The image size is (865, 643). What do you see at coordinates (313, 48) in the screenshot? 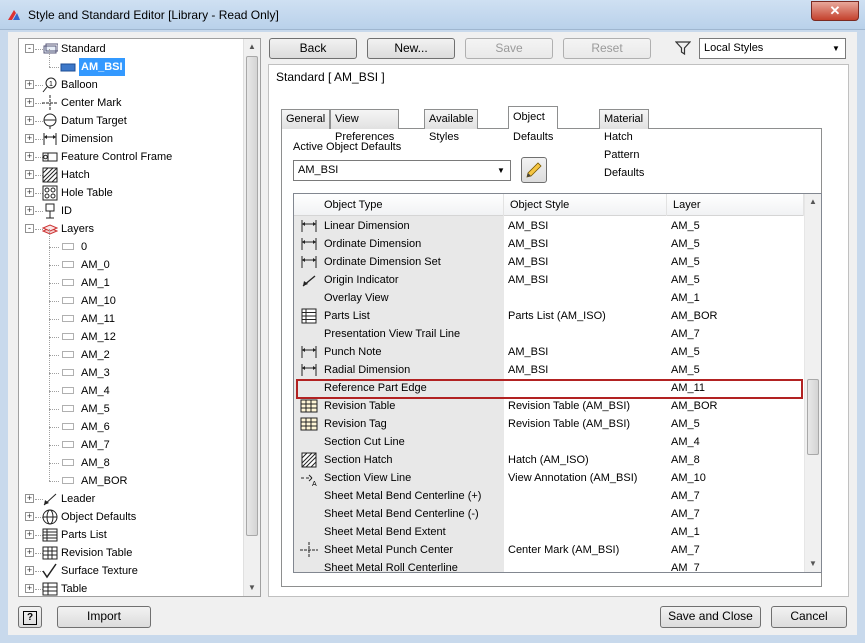
I see `back-button: Back` at bounding box center [313, 48].